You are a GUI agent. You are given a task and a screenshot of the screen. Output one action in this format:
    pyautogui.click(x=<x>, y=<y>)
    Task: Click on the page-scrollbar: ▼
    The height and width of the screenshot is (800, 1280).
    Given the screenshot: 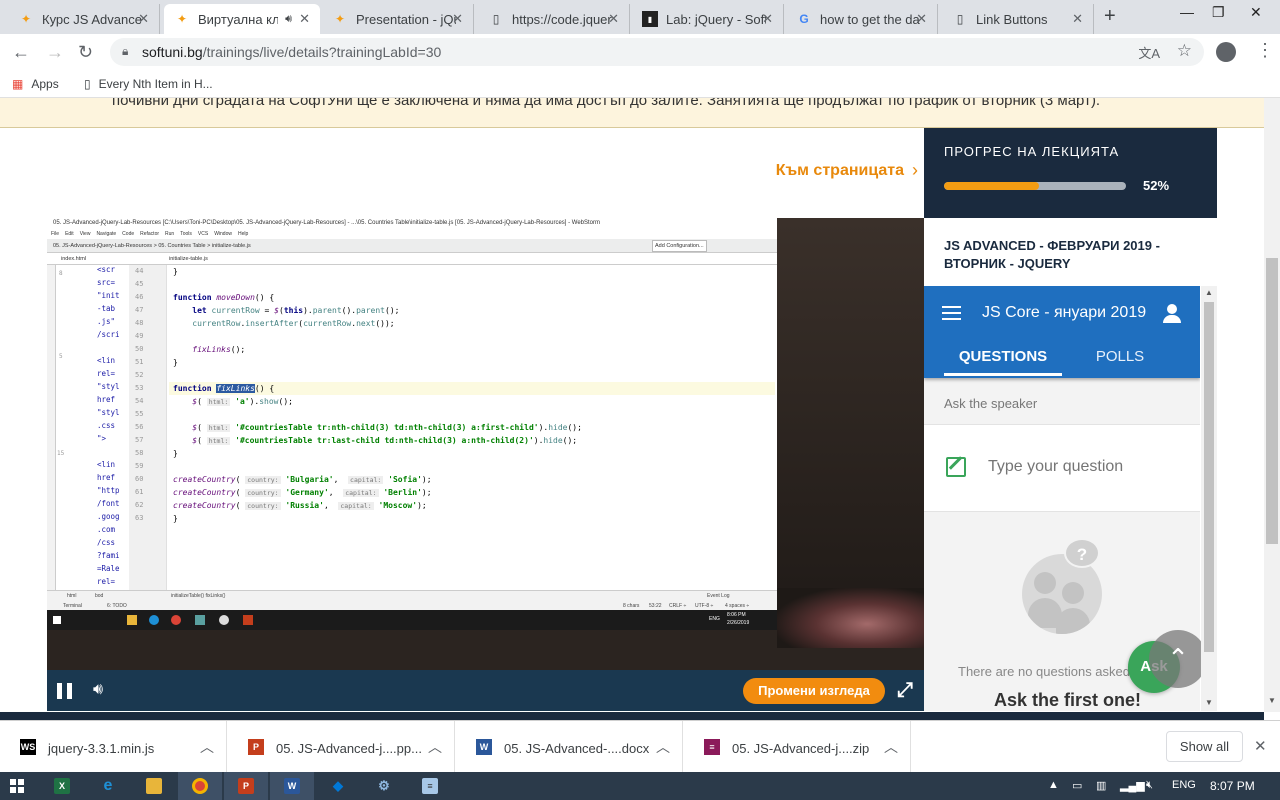 What is the action you would take?
    pyautogui.click(x=1272, y=405)
    